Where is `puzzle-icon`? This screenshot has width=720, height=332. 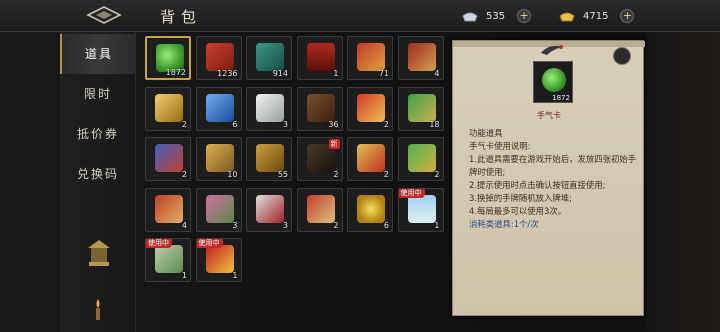 puzzle-icon is located at coordinates (320, 107).